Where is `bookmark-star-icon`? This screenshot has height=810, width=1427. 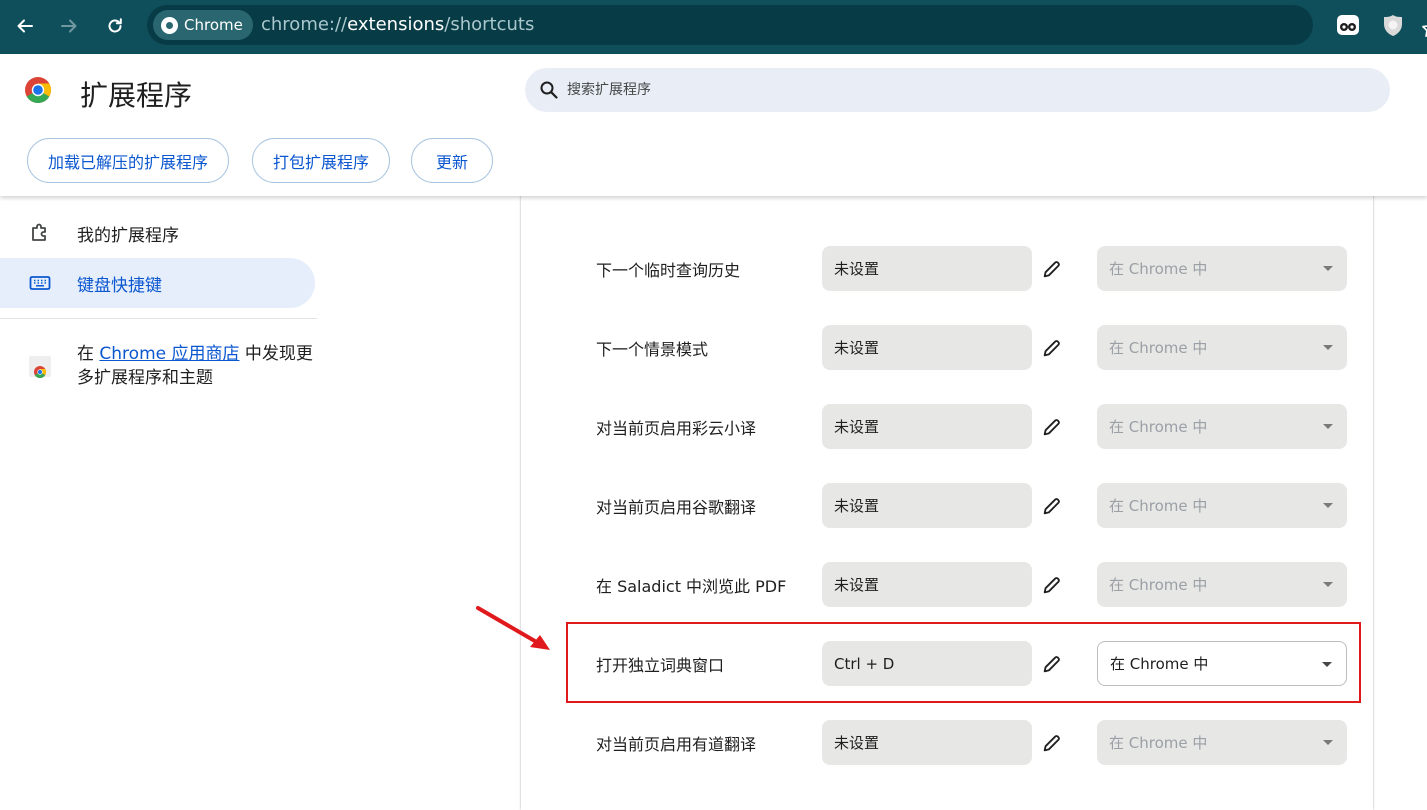
bookmark-star-icon is located at coordinates (1424, 31).